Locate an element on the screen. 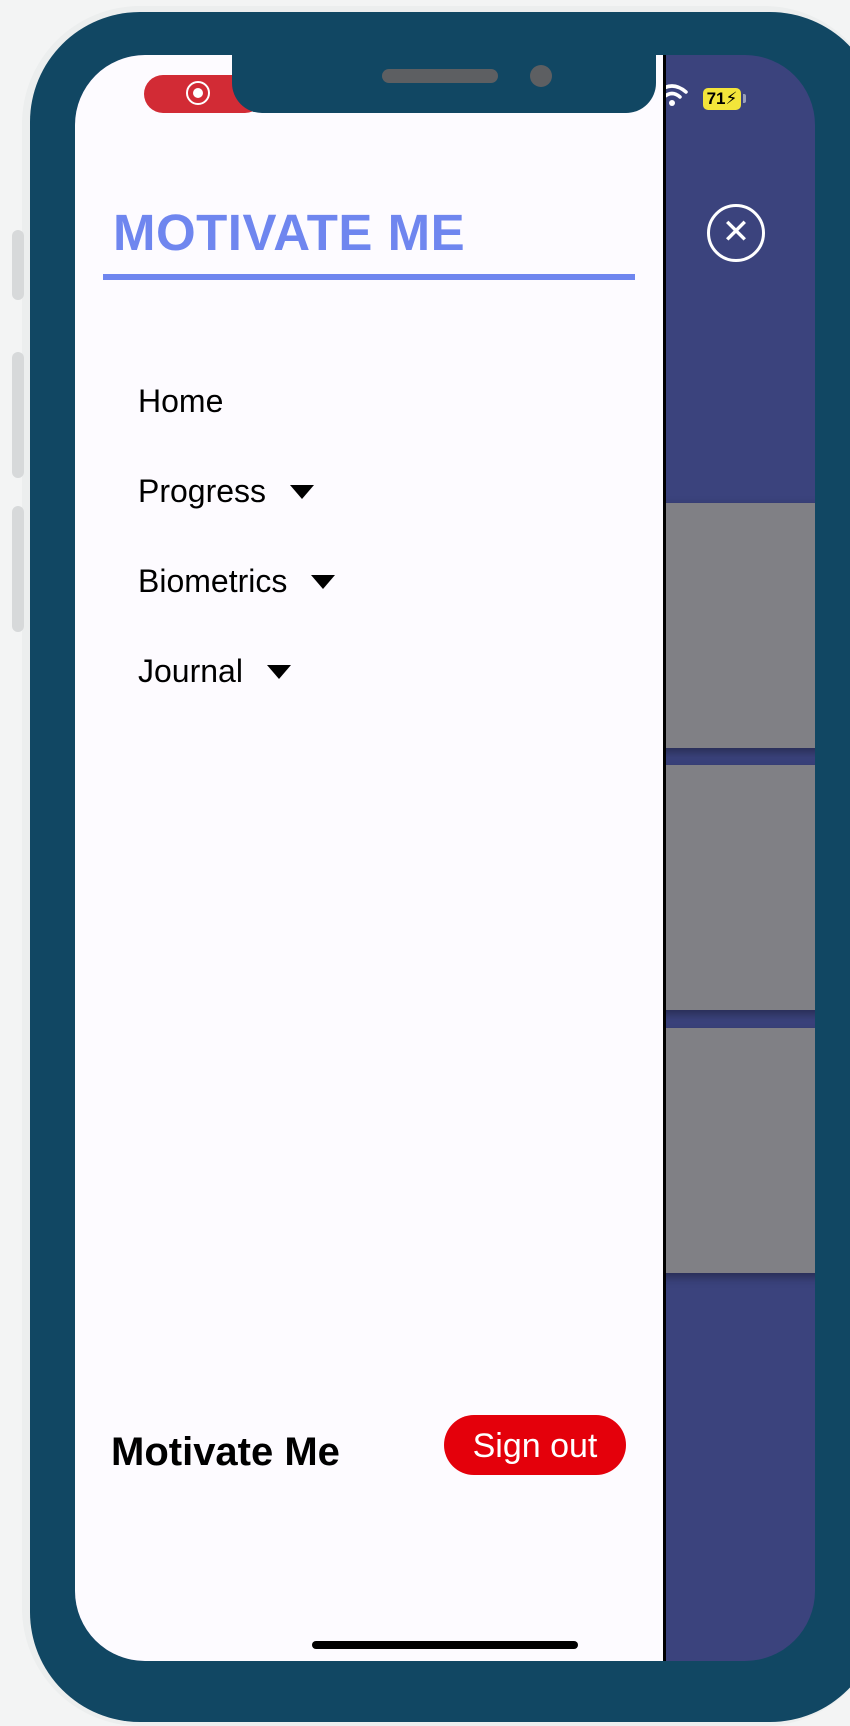 Image resolution: width=850 pixels, height=1726 pixels. battery-tip is located at coordinates (744, 98).